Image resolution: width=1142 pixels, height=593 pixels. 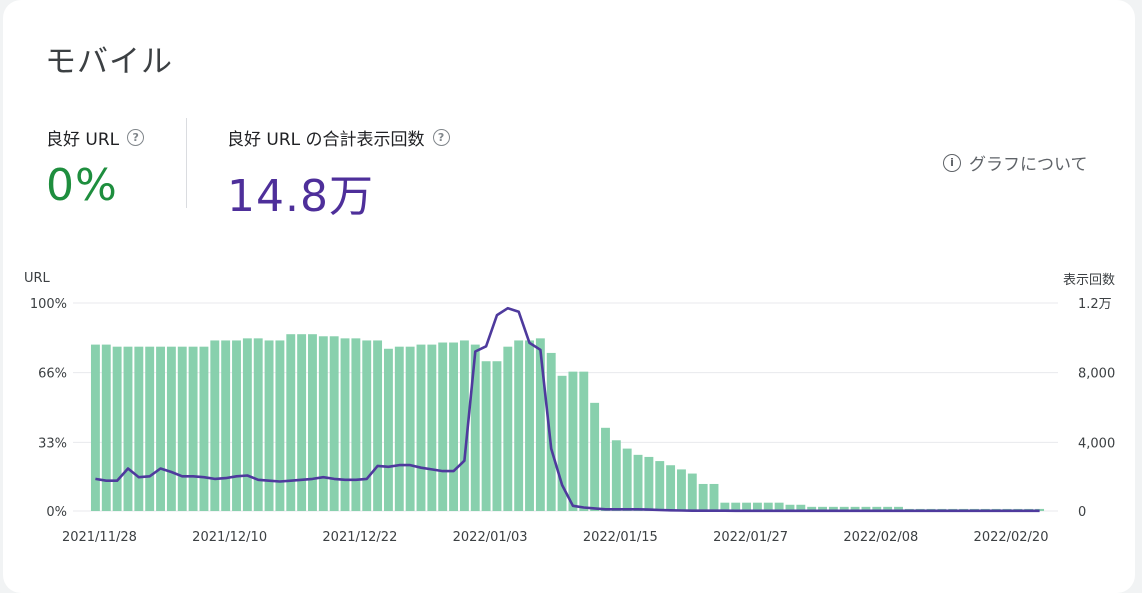 I want to click on right-tick-label: 4,000, so click(x=1096, y=443).